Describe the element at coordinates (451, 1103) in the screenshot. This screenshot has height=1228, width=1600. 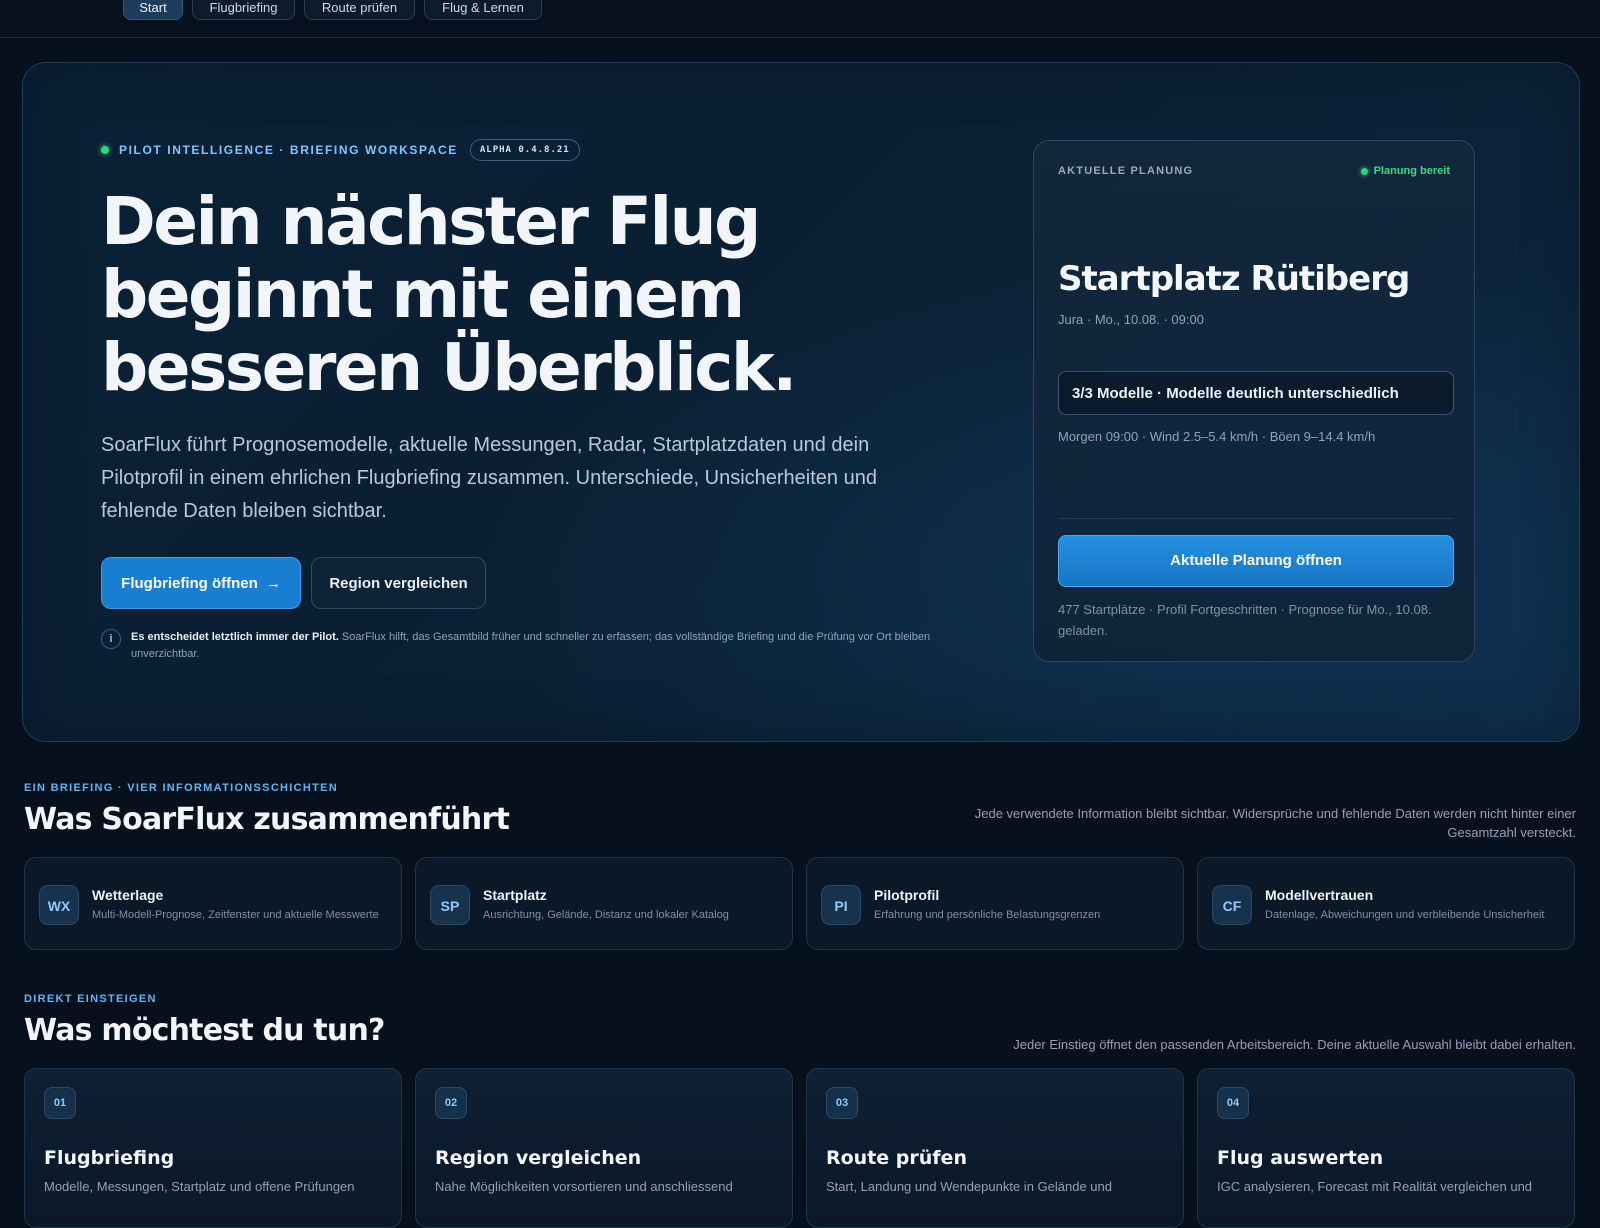
I see `action-number: 02` at that location.